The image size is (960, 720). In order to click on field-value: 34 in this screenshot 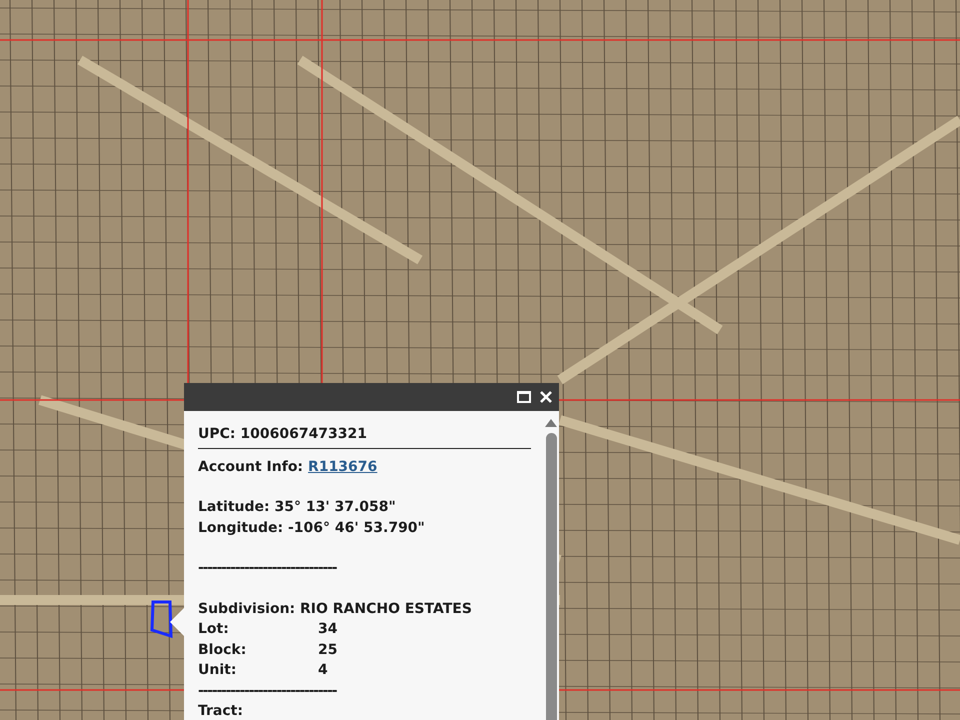, I will do `click(328, 629)`.